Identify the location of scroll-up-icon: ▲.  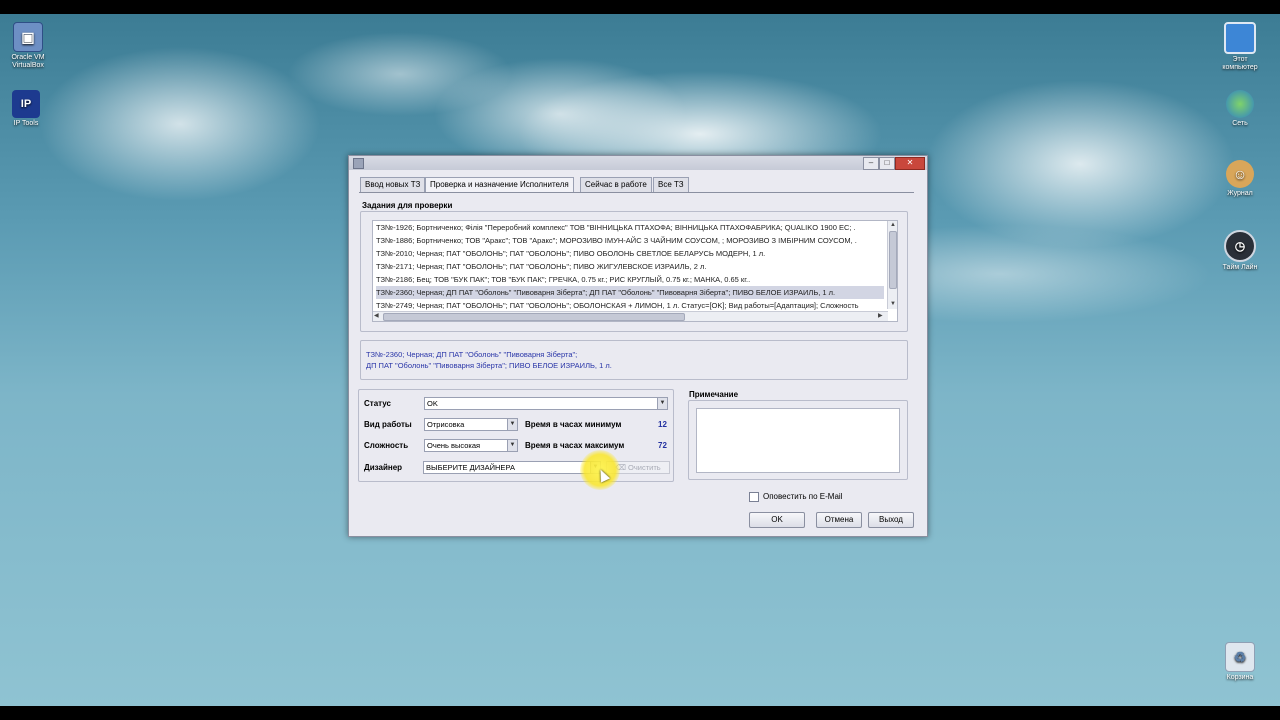
(893, 225).